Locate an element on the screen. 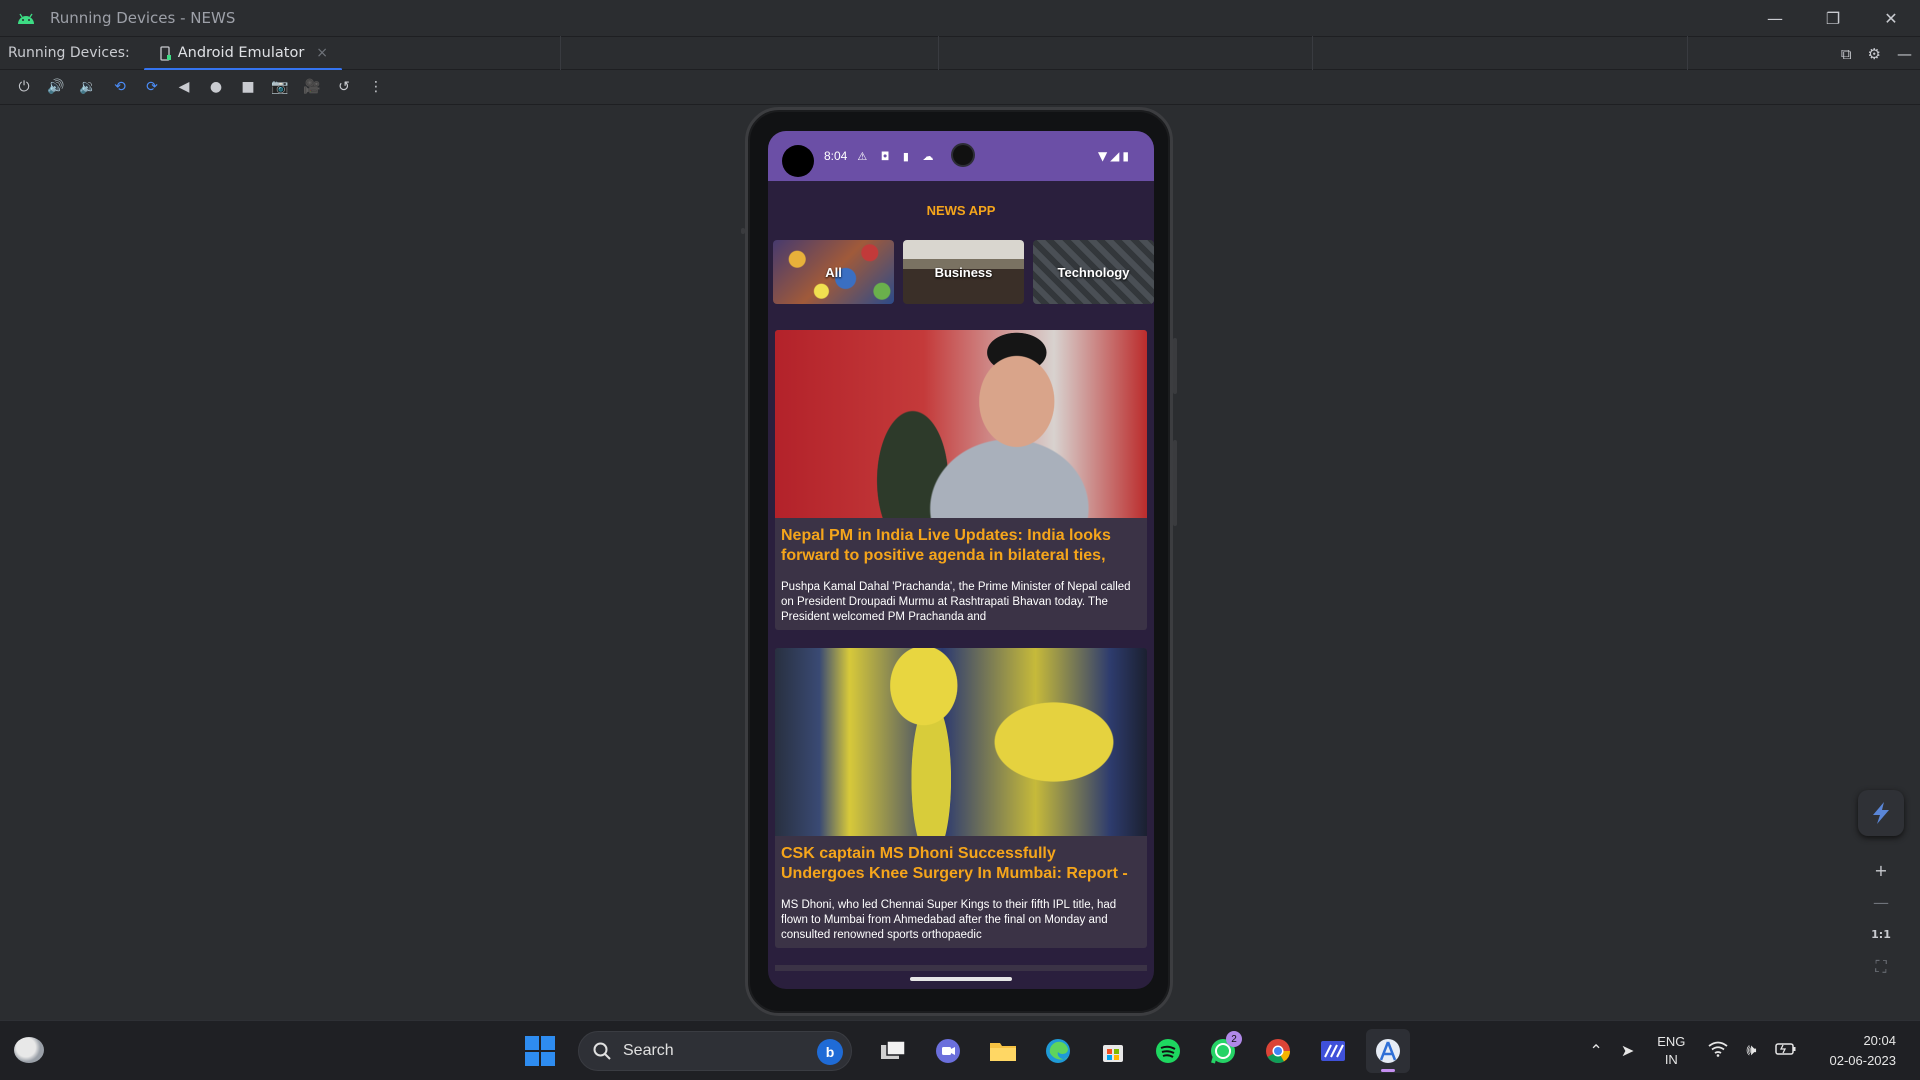 The image size is (1920, 1080). minimize-button: — is located at coordinates (1775, 18).